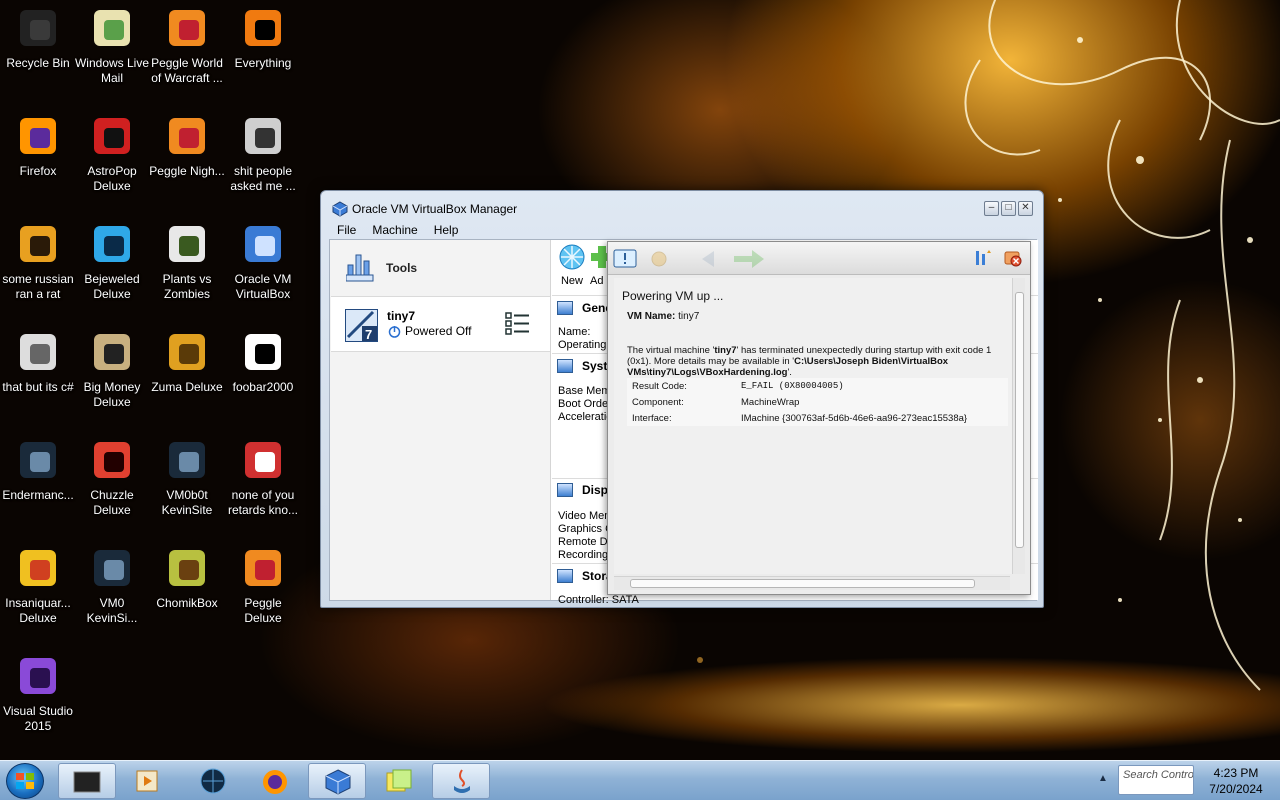 Image resolution: width=1280 pixels, height=800 pixels. I want to click on virtualbox-icon, so click(263, 244).